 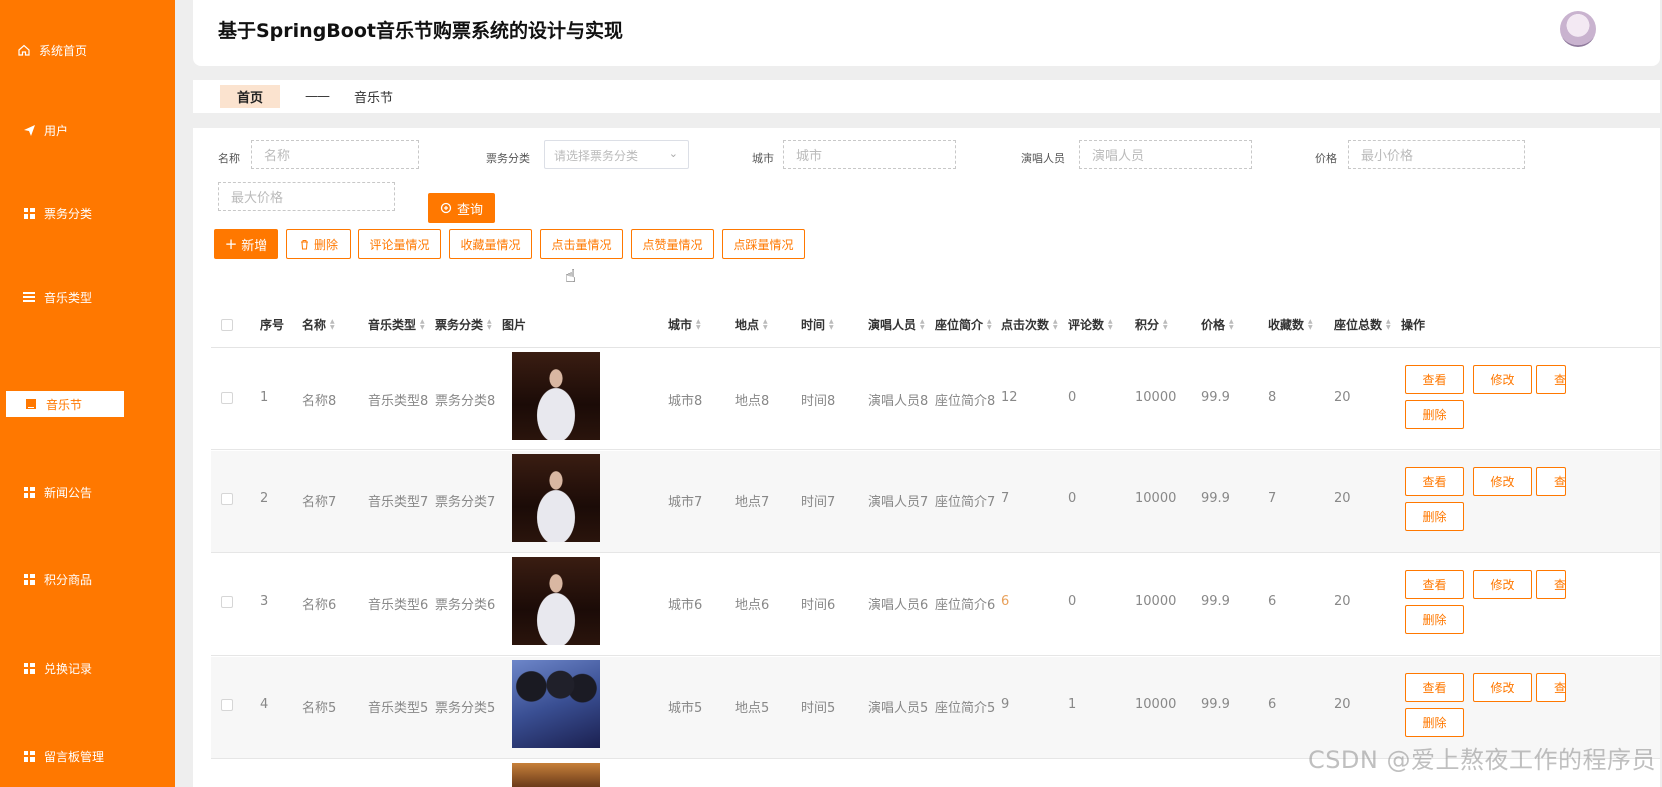 What do you see at coordinates (1342, 397) in the screenshot?
I see `cell-total-seats: 20` at bounding box center [1342, 397].